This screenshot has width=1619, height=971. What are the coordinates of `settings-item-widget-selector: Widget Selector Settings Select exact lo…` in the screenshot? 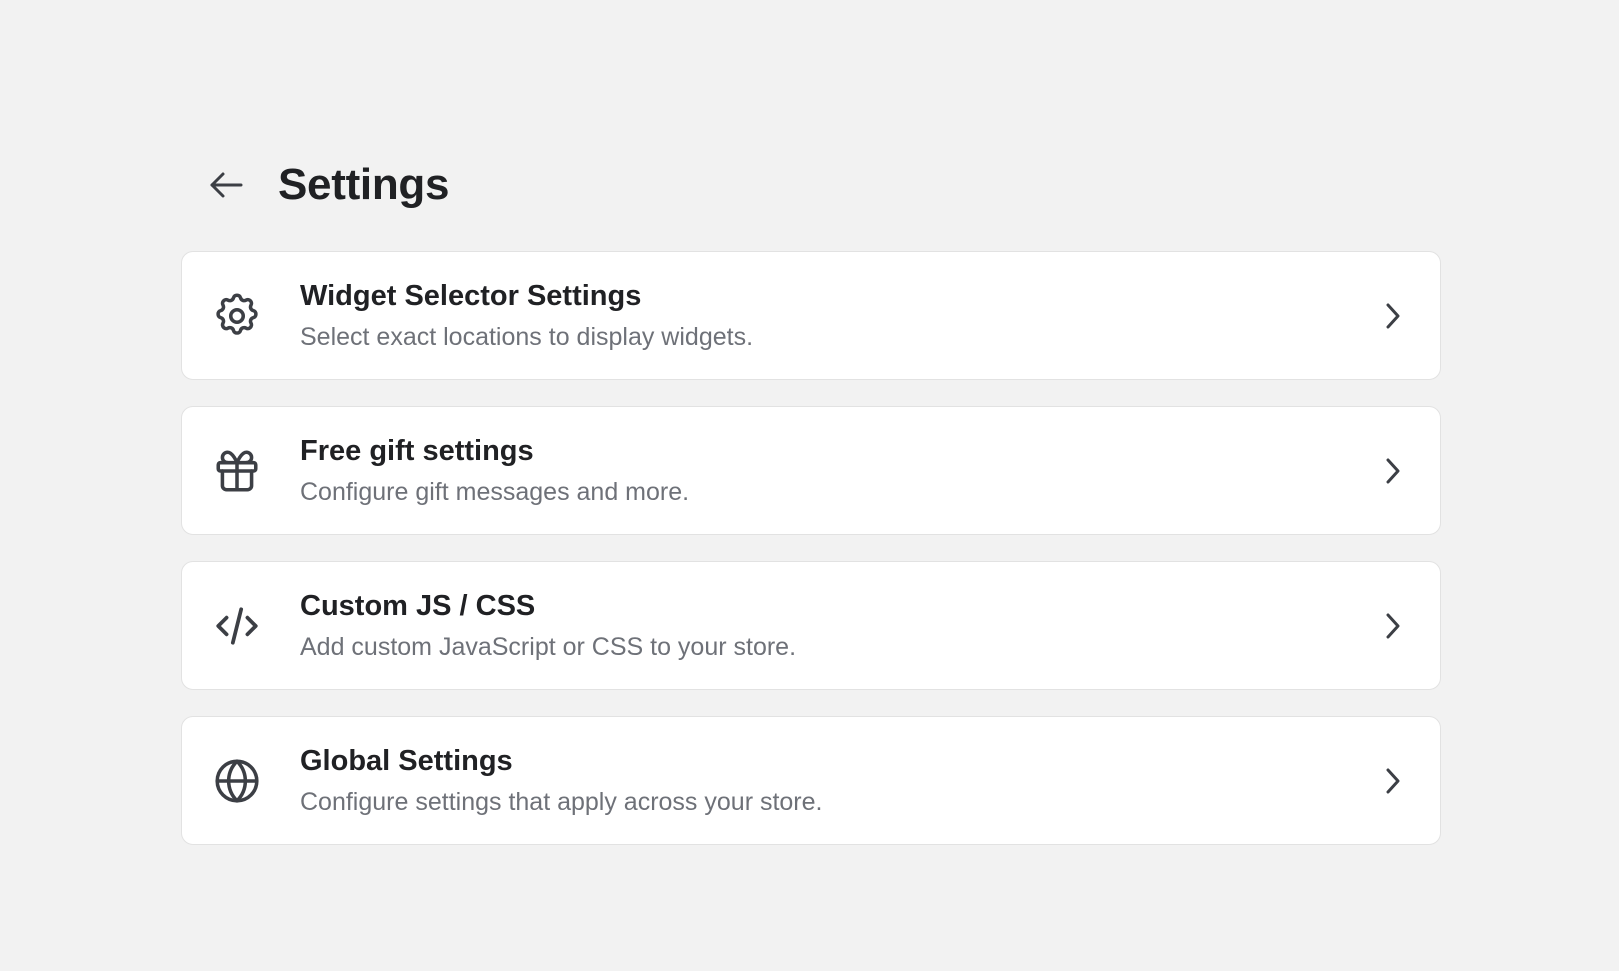 It's located at (811, 315).